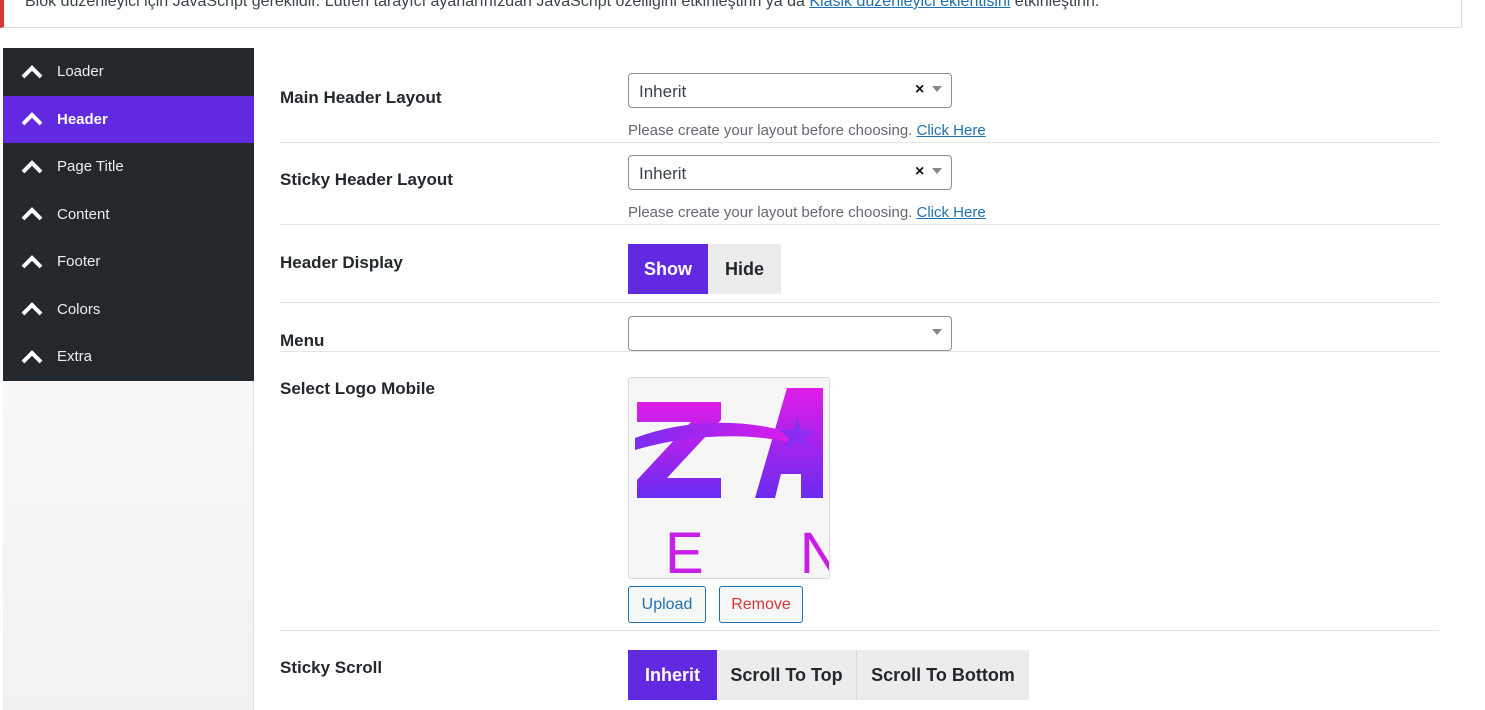 The height and width of the screenshot is (710, 1485). I want to click on scroll-to-top-button: Scroll To Top, so click(787, 675).